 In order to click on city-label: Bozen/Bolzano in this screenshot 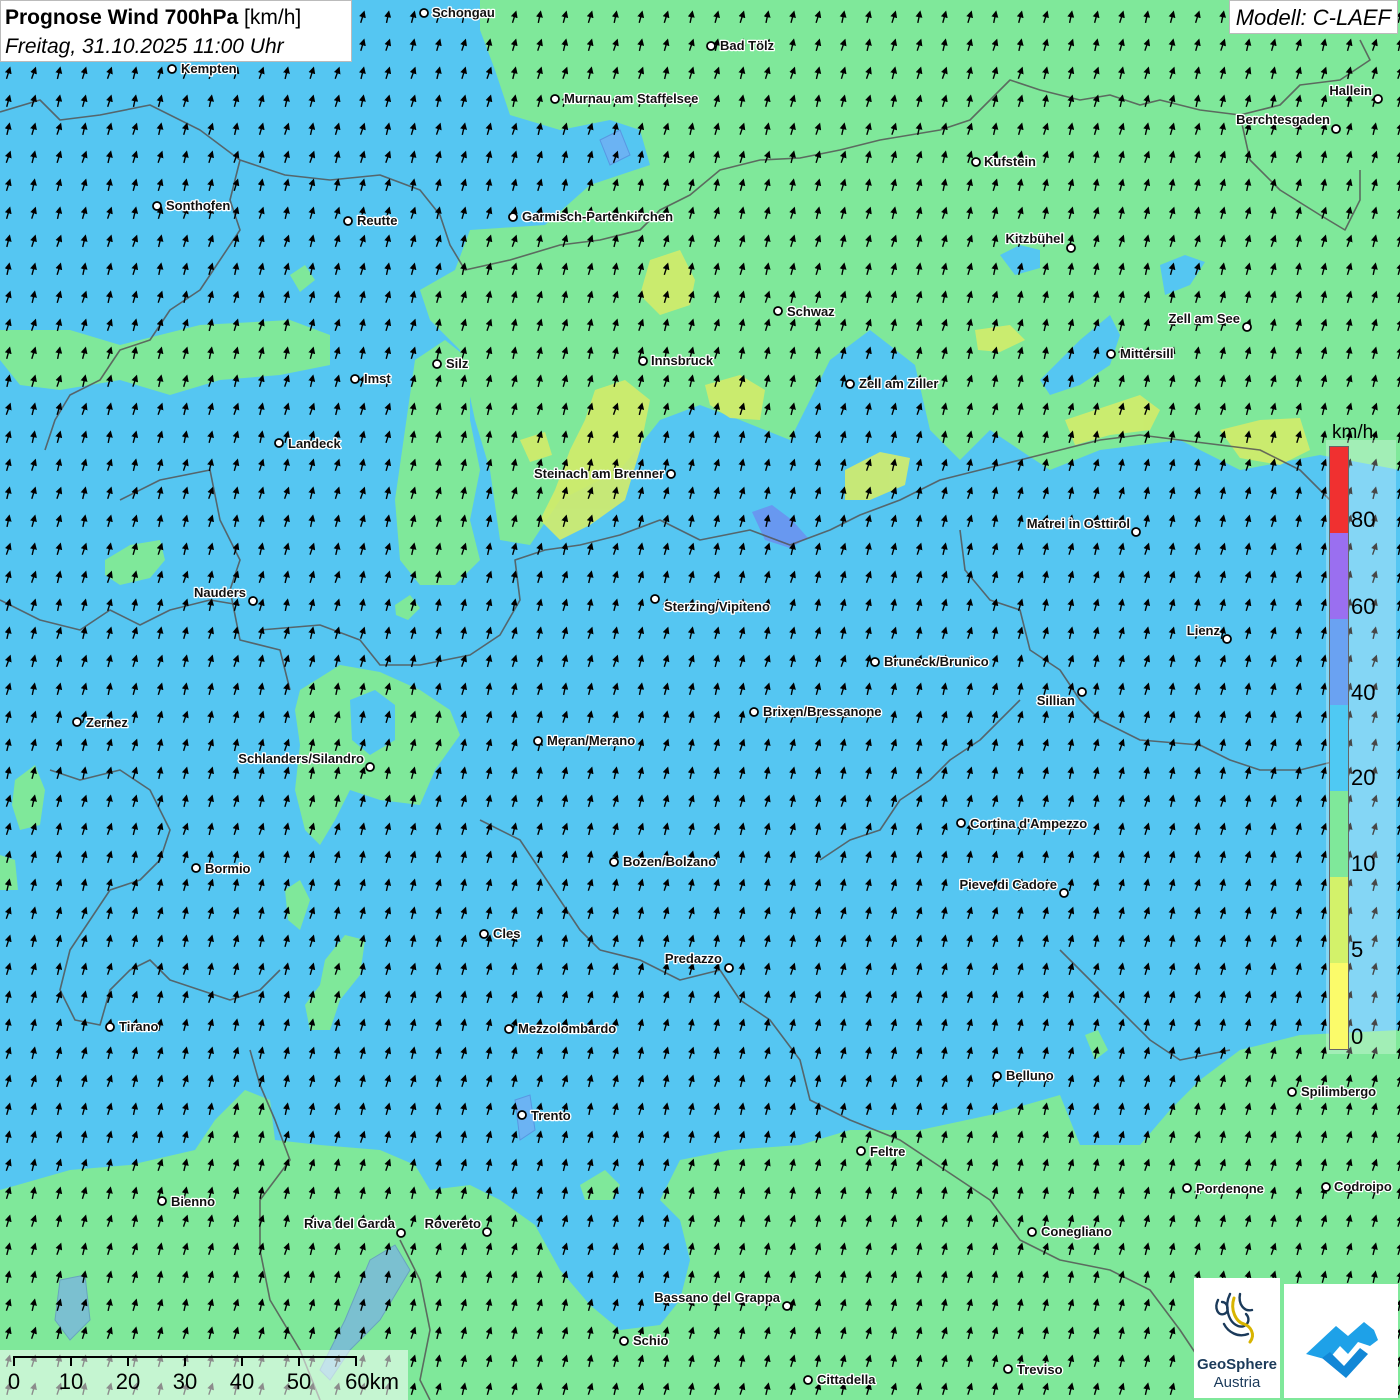, I will do `click(669, 861)`.